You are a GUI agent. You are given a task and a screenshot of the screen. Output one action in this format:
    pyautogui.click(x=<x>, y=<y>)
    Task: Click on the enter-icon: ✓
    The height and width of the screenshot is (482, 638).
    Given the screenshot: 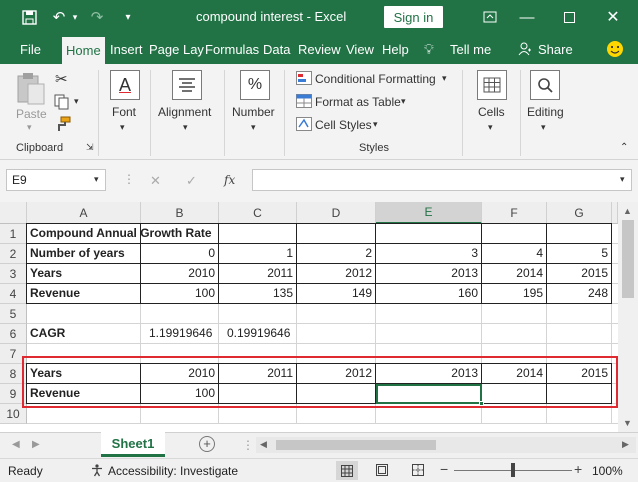 What is the action you would take?
    pyautogui.click(x=191, y=181)
    